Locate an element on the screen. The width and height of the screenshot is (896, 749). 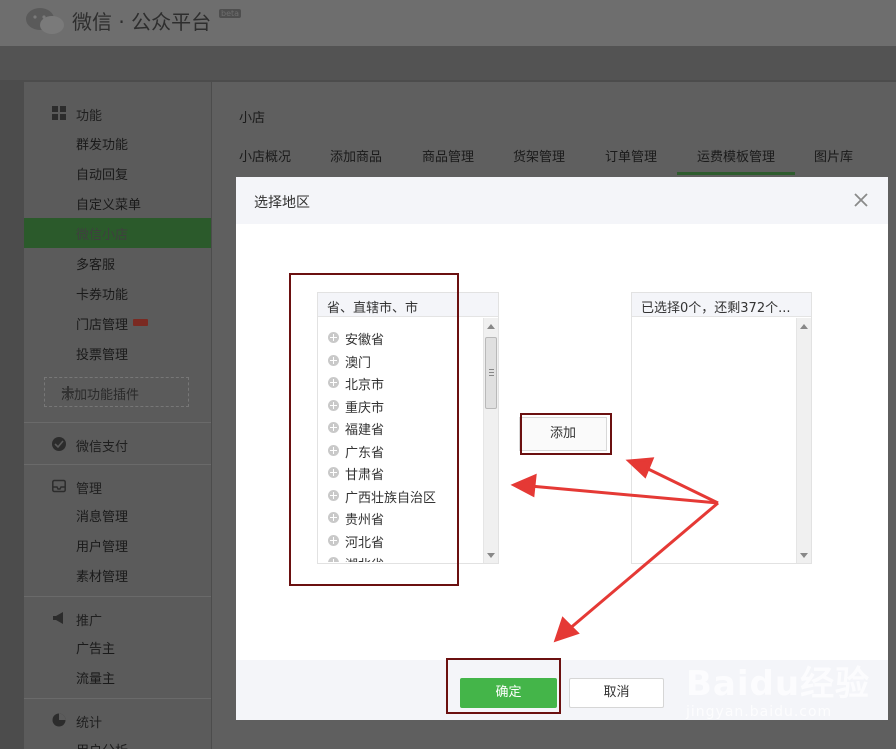
tab-add-product: 添加商品 is located at coordinates (356, 155).